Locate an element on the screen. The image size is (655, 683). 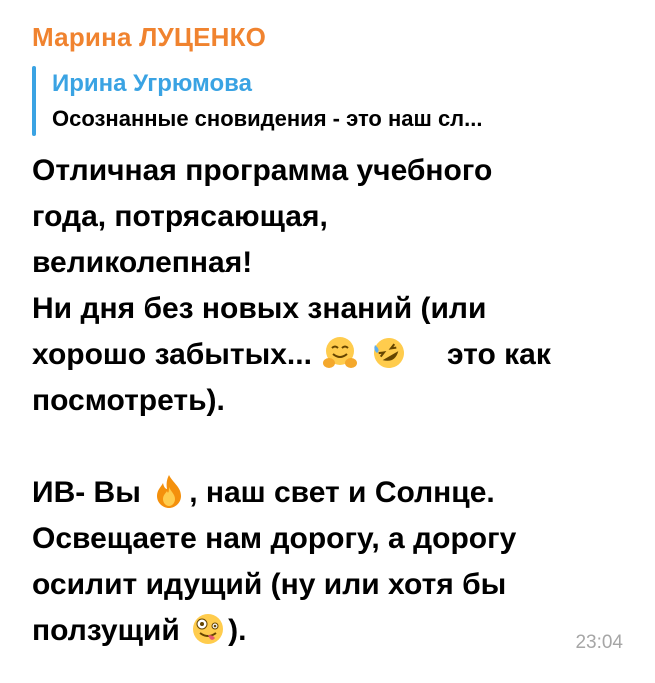
message-line: осилит идущий (ну или хотя бы is located at coordinates (269, 584).